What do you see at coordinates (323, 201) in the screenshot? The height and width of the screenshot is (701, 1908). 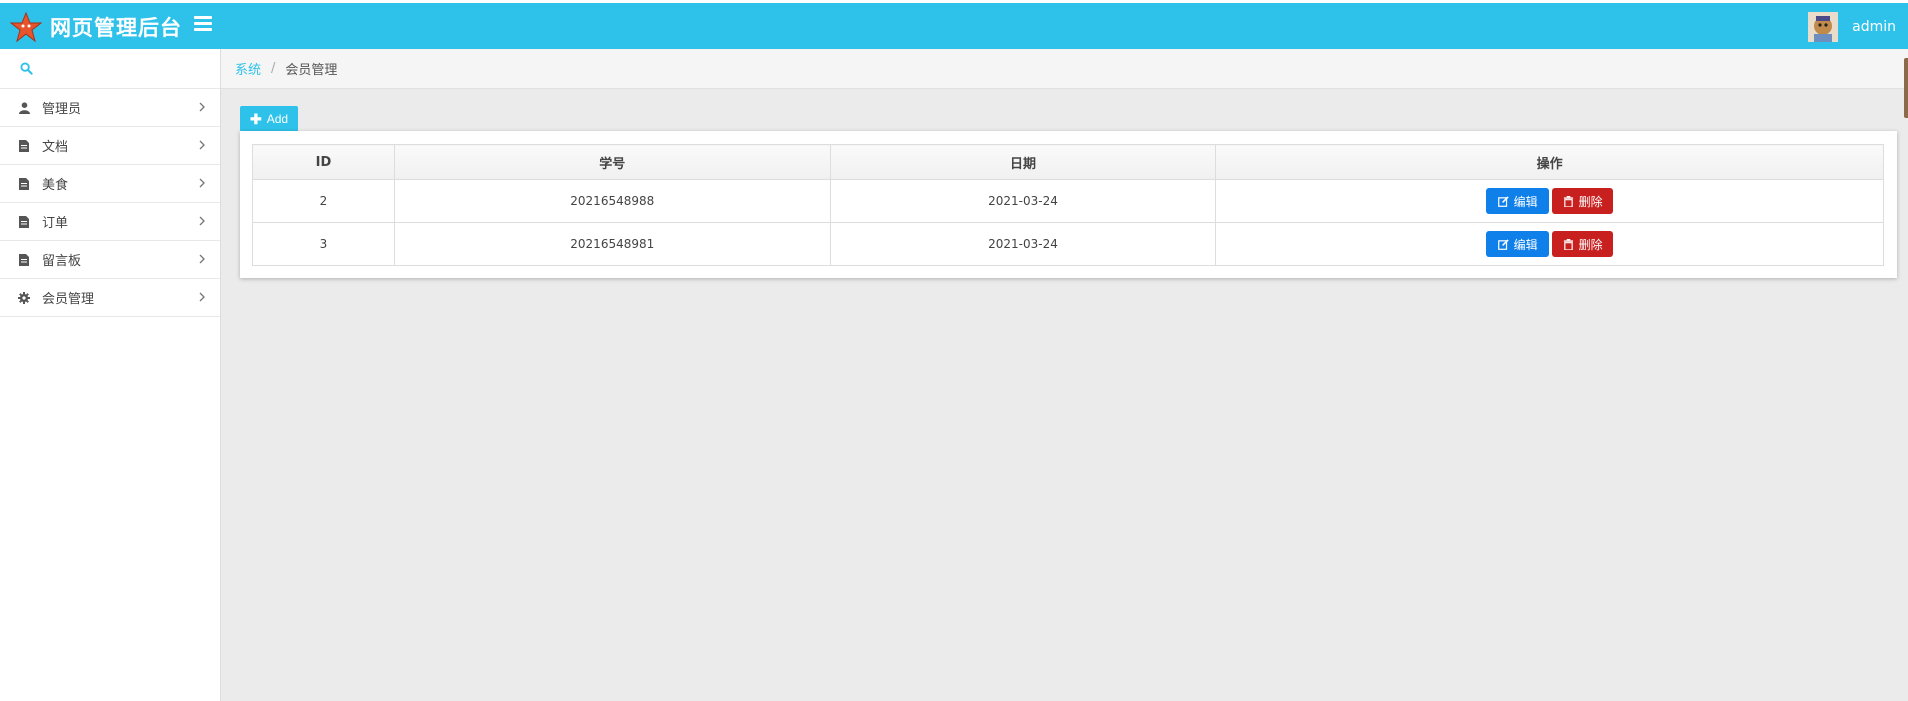 I see `cell-id: 2` at bounding box center [323, 201].